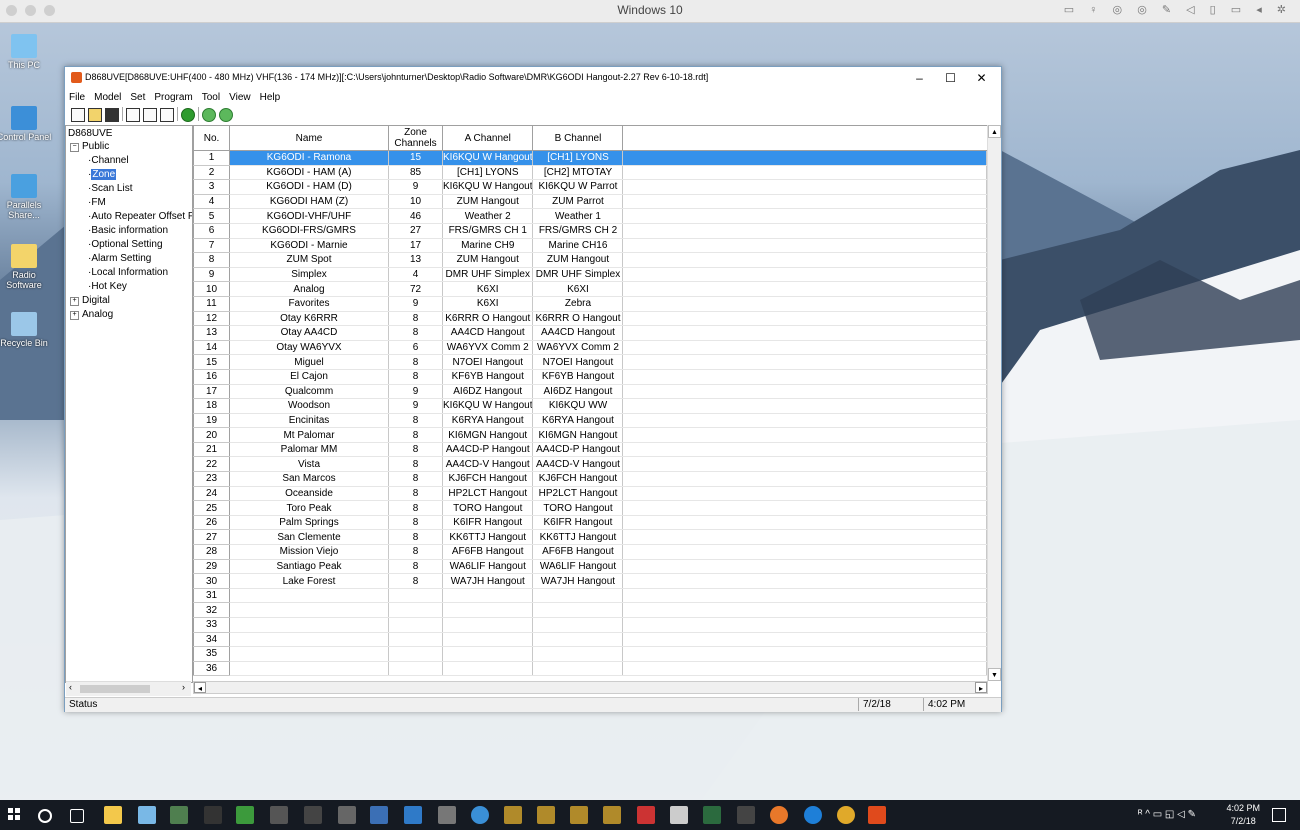  Describe the element at coordinates (211, 172) in the screenshot. I see `row-number: 2` at that location.